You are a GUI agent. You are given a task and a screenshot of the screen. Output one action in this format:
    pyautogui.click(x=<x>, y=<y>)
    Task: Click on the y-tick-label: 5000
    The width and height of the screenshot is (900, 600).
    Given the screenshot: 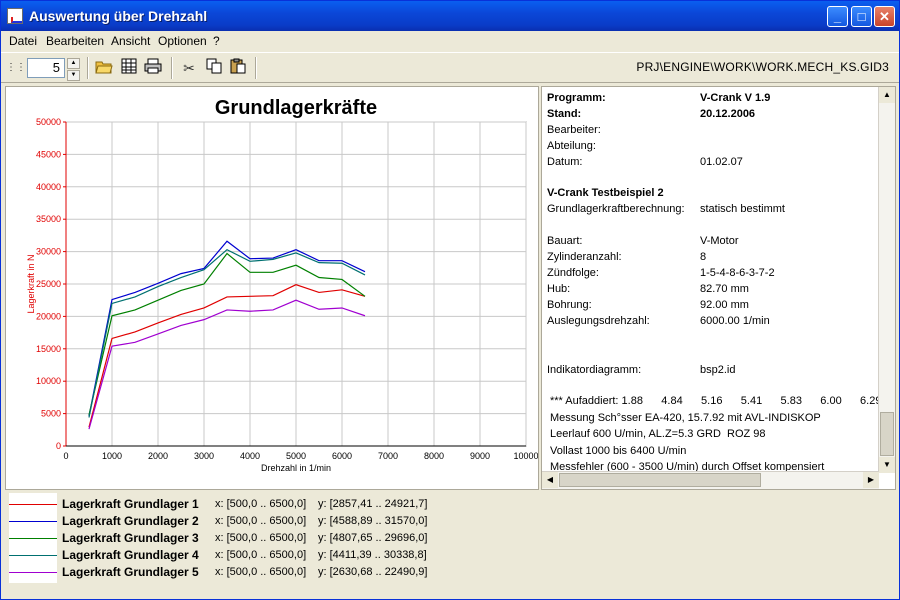 What is the action you would take?
    pyautogui.click(x=51, y=414)
    